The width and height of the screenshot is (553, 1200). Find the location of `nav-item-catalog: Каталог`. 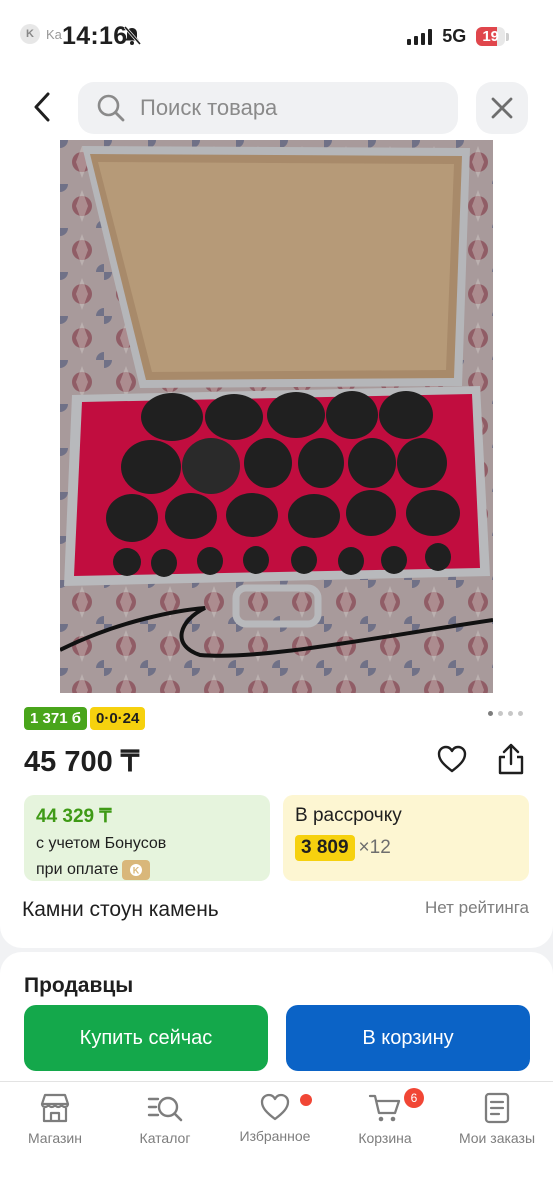

nav-item-catalog: Каталог is located at coordinates (165, 1119).